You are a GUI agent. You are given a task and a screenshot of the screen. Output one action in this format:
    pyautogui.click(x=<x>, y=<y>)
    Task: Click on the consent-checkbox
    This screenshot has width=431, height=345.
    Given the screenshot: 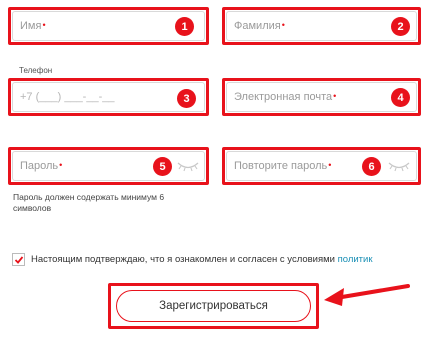 What is the action you would take?
    pyautogui.click(x=18, y=259)
    